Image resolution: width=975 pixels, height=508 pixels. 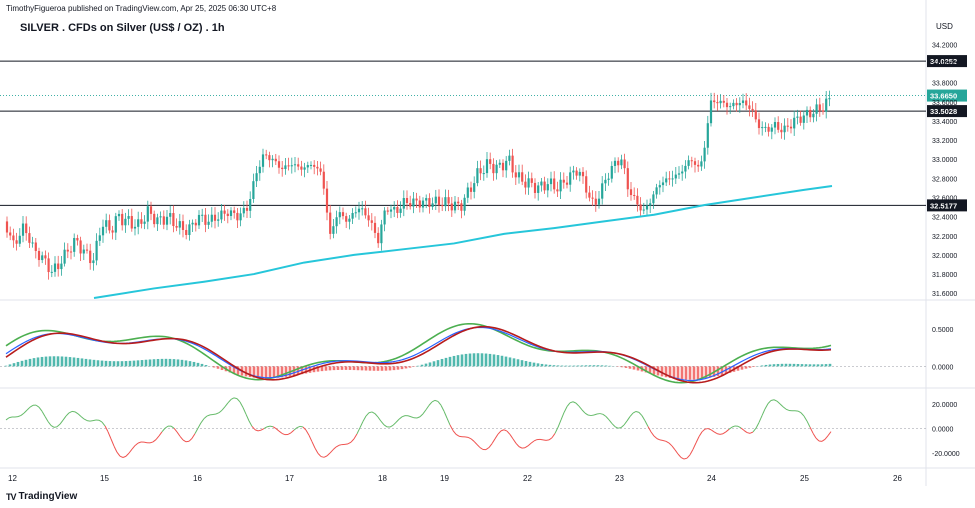 What do you see at coordinates (12, 478) in the screenshot?
I see `time-tick-label: 12` at bounding box center [12, 478].